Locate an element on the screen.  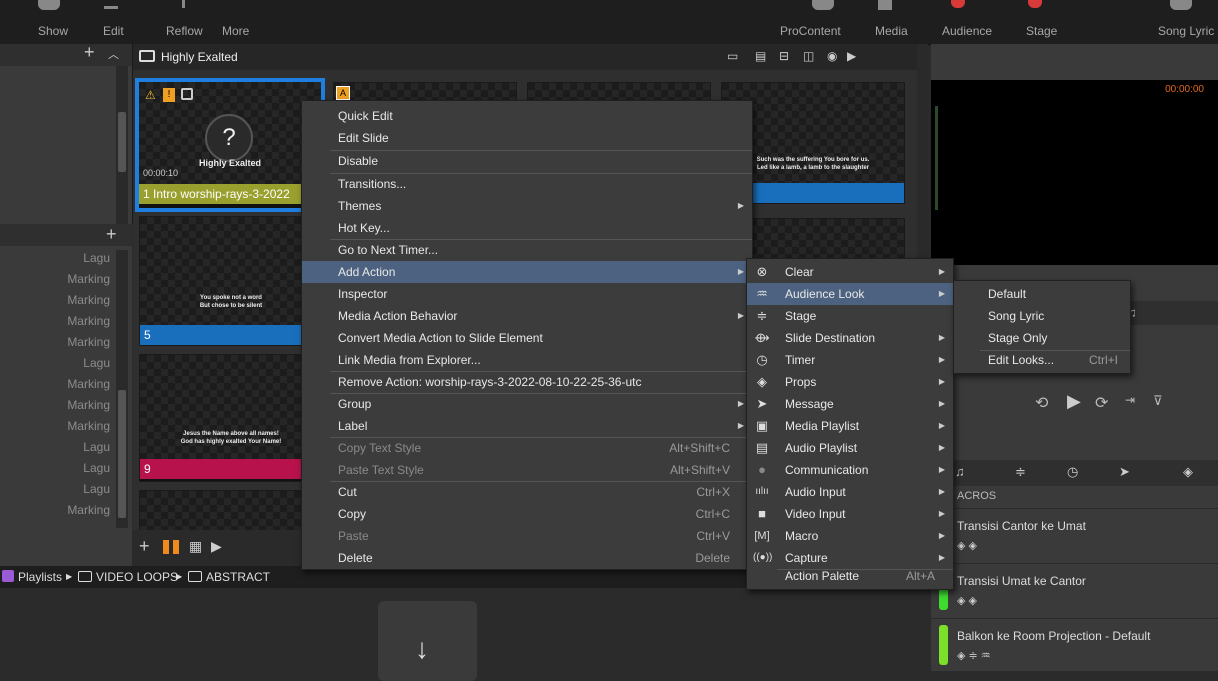
menu-item-delete: Delete Delete is located at coordinates (527, 558).